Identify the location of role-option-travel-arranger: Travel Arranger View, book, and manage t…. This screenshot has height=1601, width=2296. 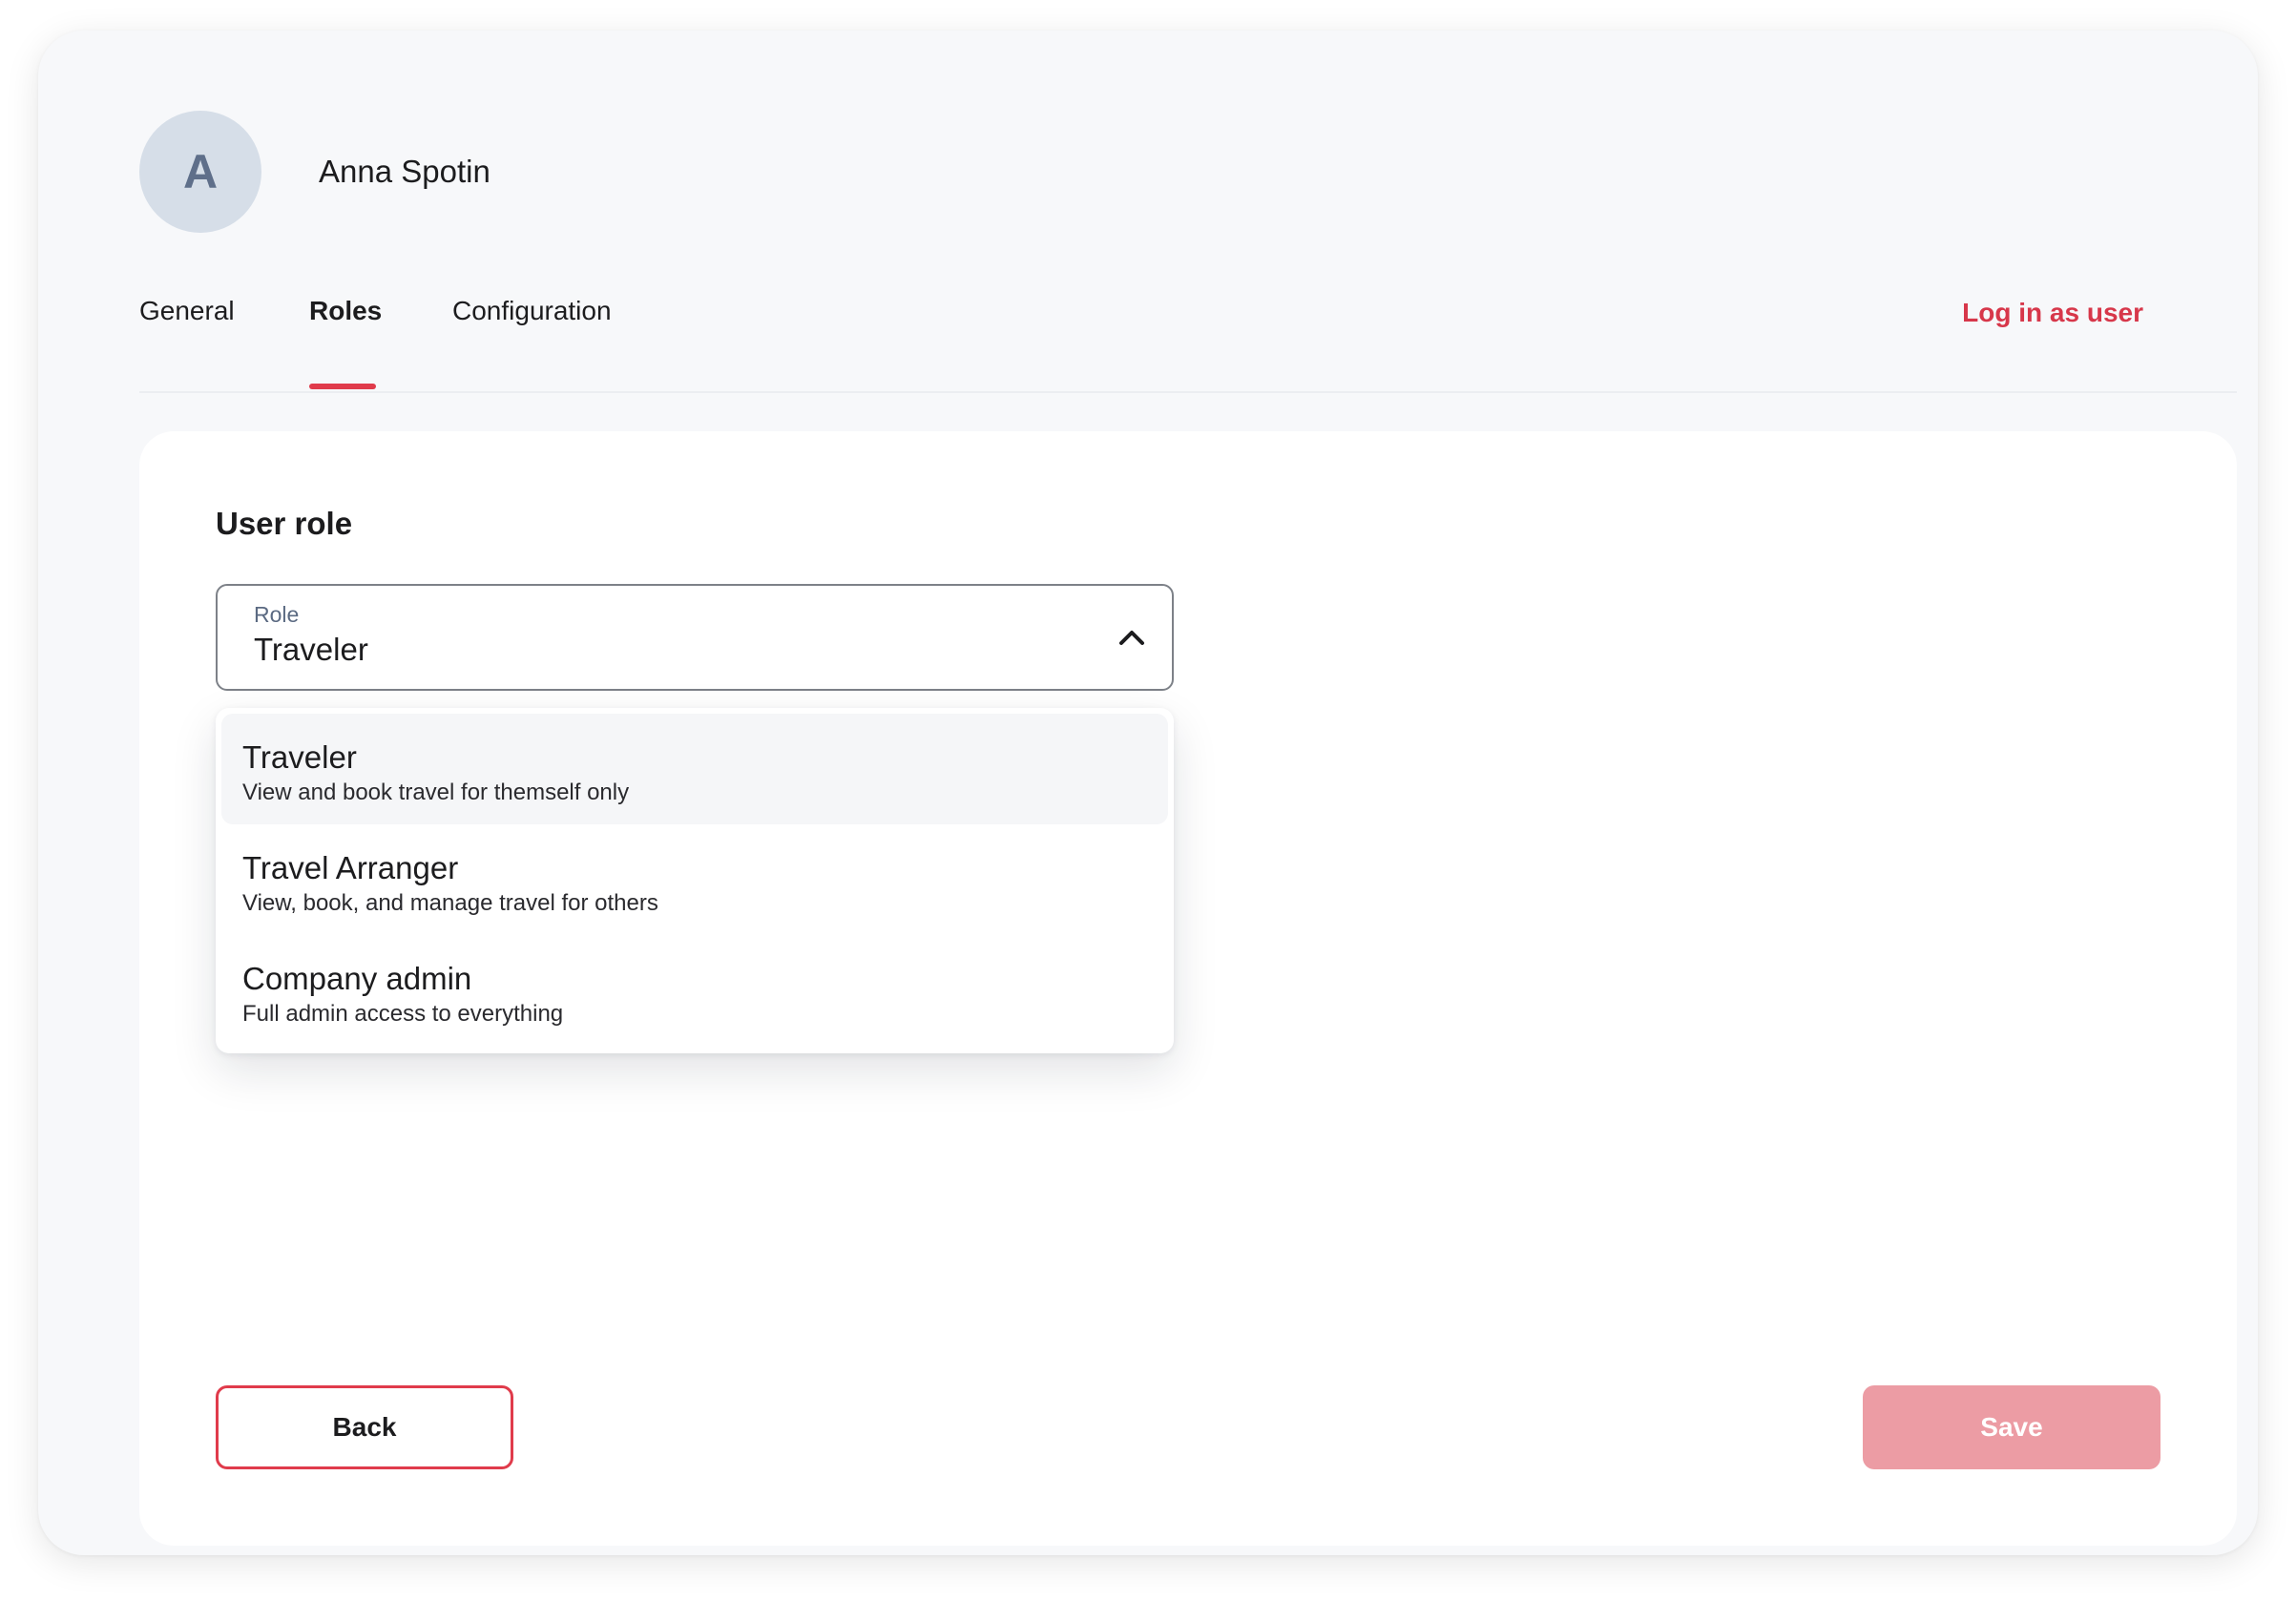
(694, 879).